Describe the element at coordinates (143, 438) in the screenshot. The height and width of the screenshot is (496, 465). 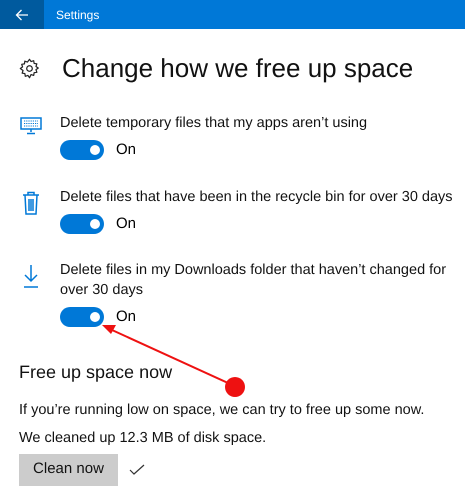
I see `result-text: We cleaned up 12.3 MB of disk space.` at that location.